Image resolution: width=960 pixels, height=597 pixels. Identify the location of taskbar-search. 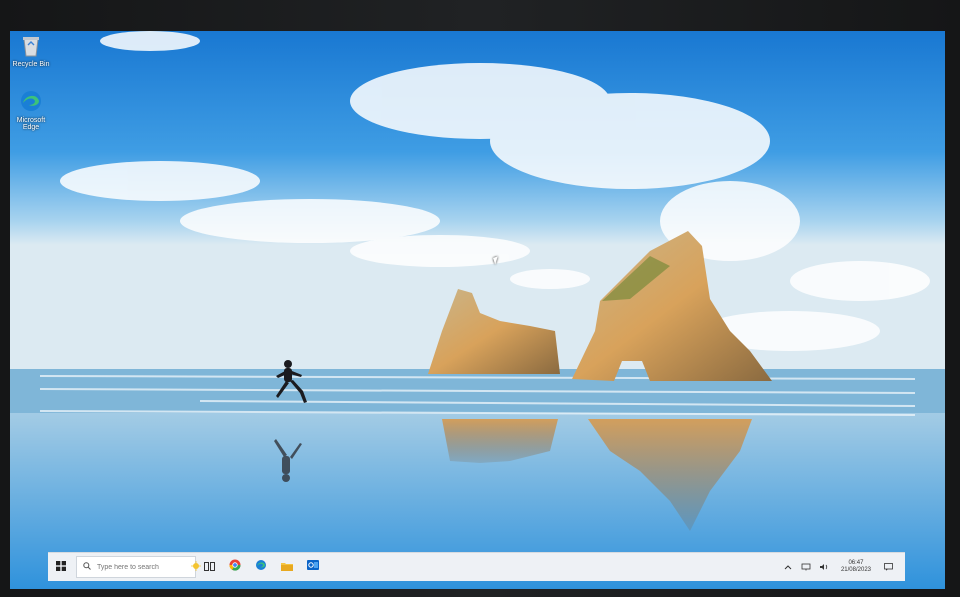
(138, 567).